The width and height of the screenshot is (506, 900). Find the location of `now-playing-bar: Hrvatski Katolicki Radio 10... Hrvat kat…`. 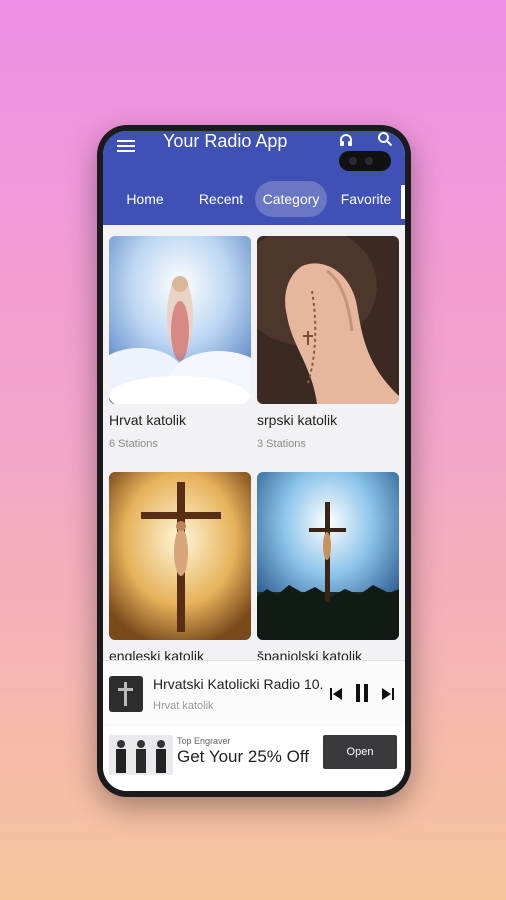

now-playing-bar: Hrvatski Katolicki Radio 10... Hrvat kat… is located at coordinates (254, 693).